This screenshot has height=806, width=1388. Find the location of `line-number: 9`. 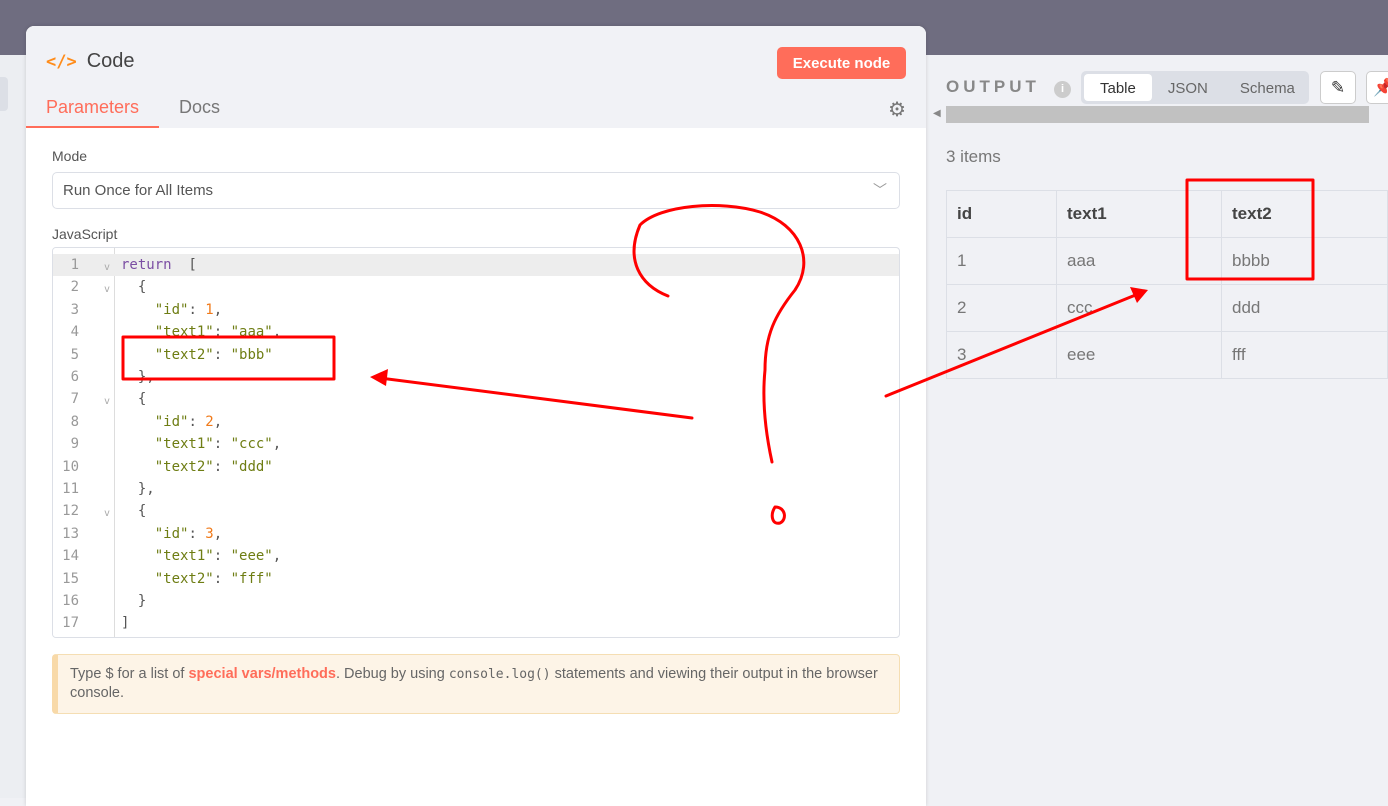

line-number: 9 is located at coordinates (74, 444).